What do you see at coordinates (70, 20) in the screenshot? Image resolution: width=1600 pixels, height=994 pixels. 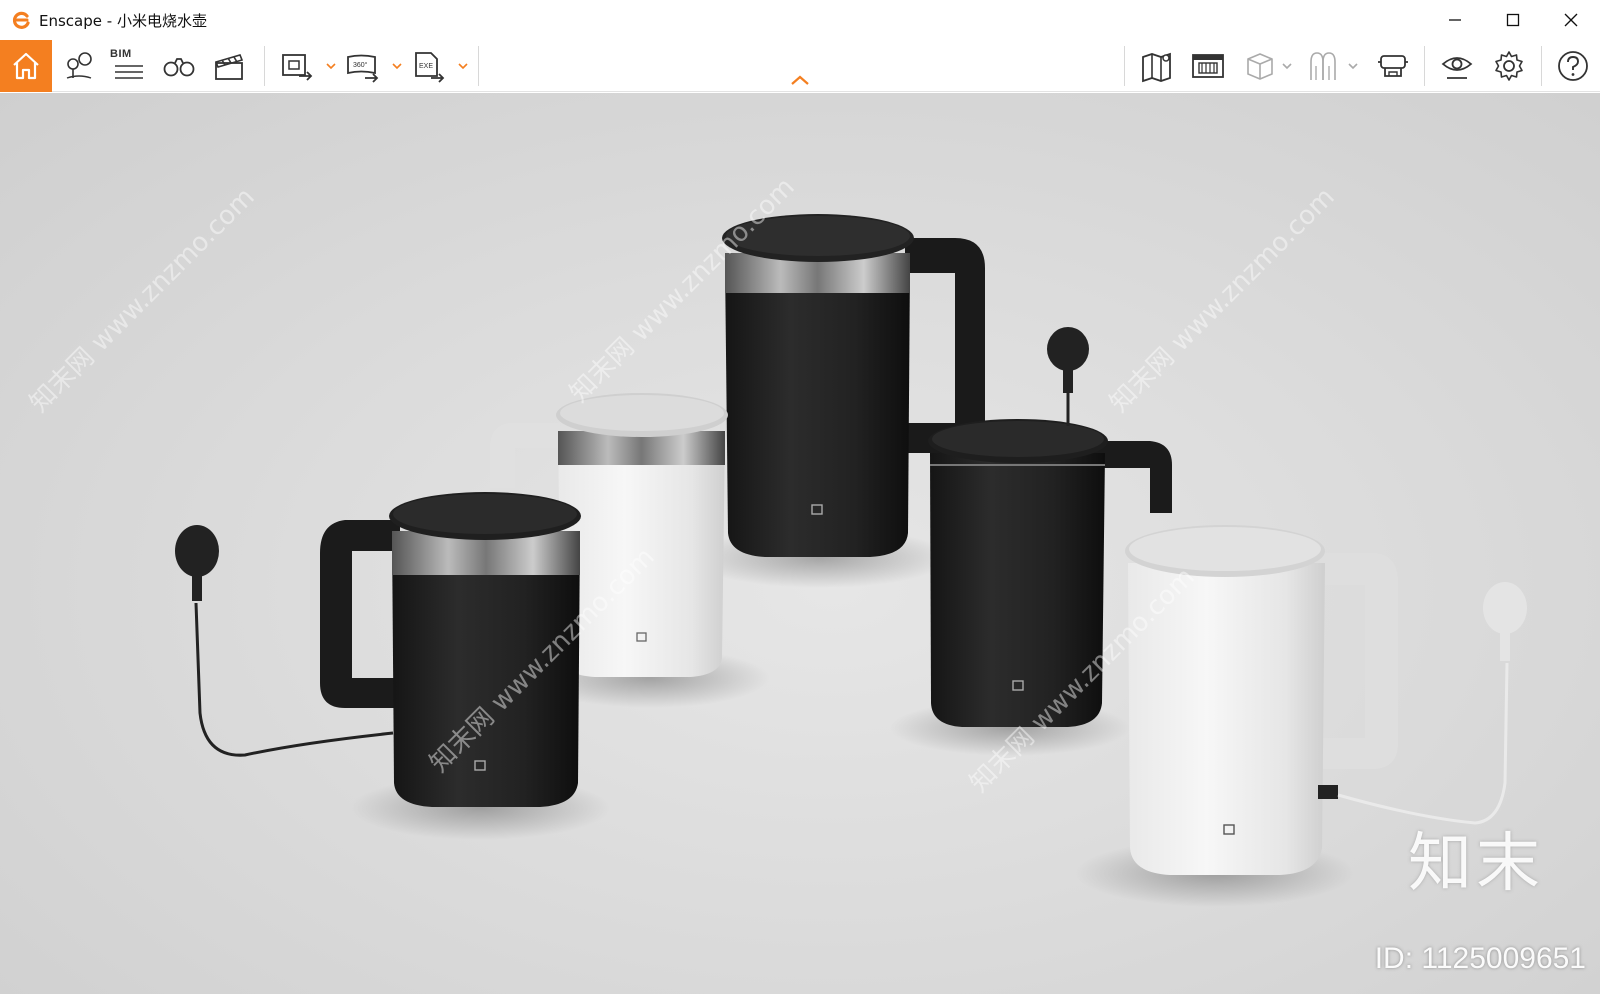 I see `app-name: Enscape` at bounding box center [70, 20].